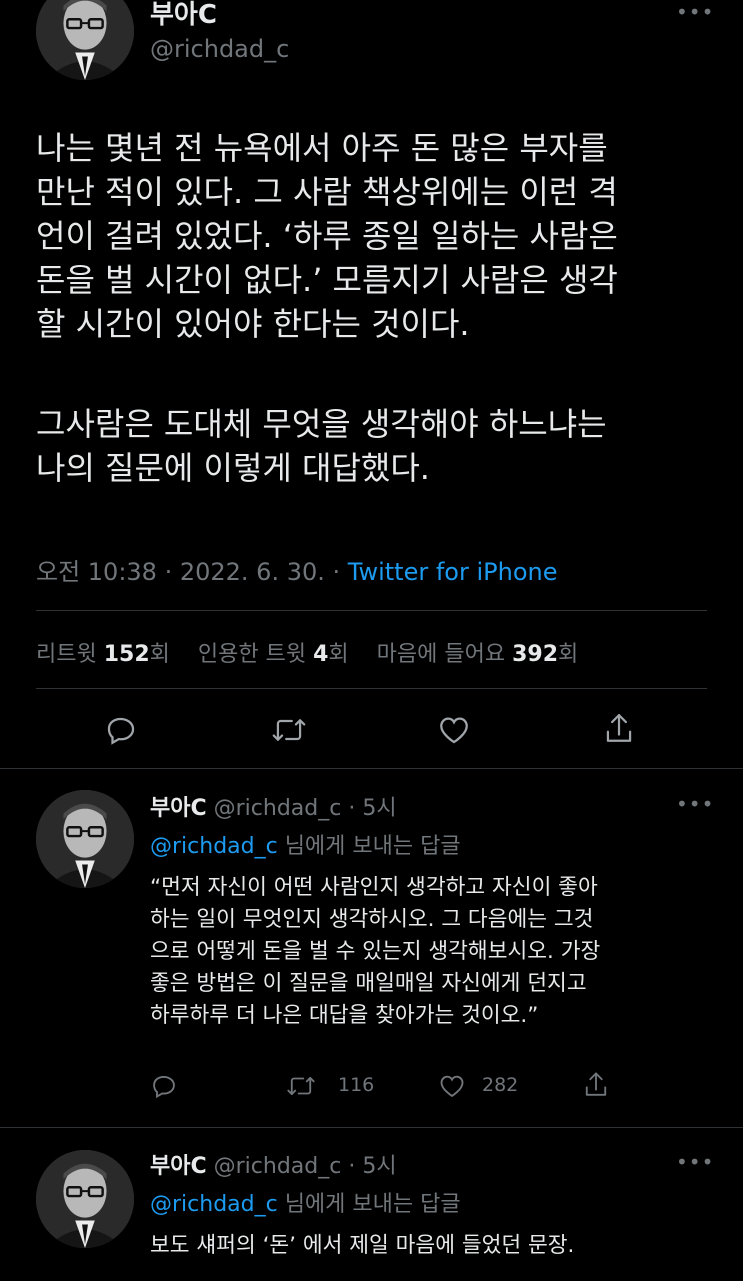  Describe the element at coordinates (327, 192) in the screenshot. I see `tweet-line: 만난 적이 있다. 그 사람 책상위에는 이런 격` at that location.